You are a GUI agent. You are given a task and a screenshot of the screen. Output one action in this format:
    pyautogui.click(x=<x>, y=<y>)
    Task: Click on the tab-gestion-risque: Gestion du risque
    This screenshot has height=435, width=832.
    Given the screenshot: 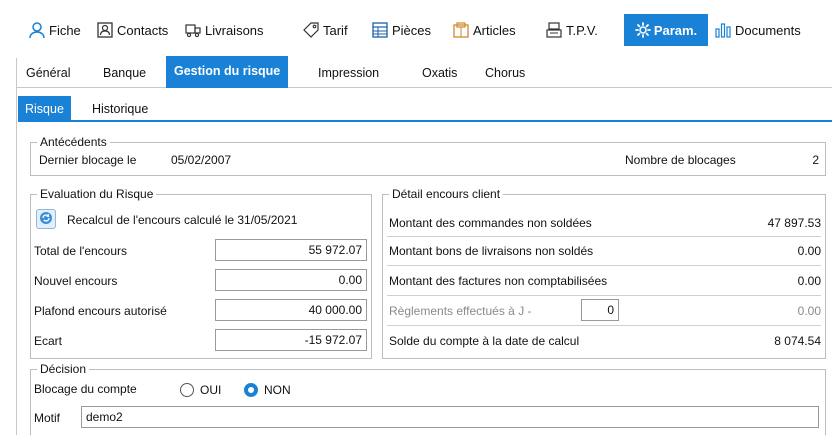 What is the action you would take?
    pyautogui.click(x=227, y=72)
    